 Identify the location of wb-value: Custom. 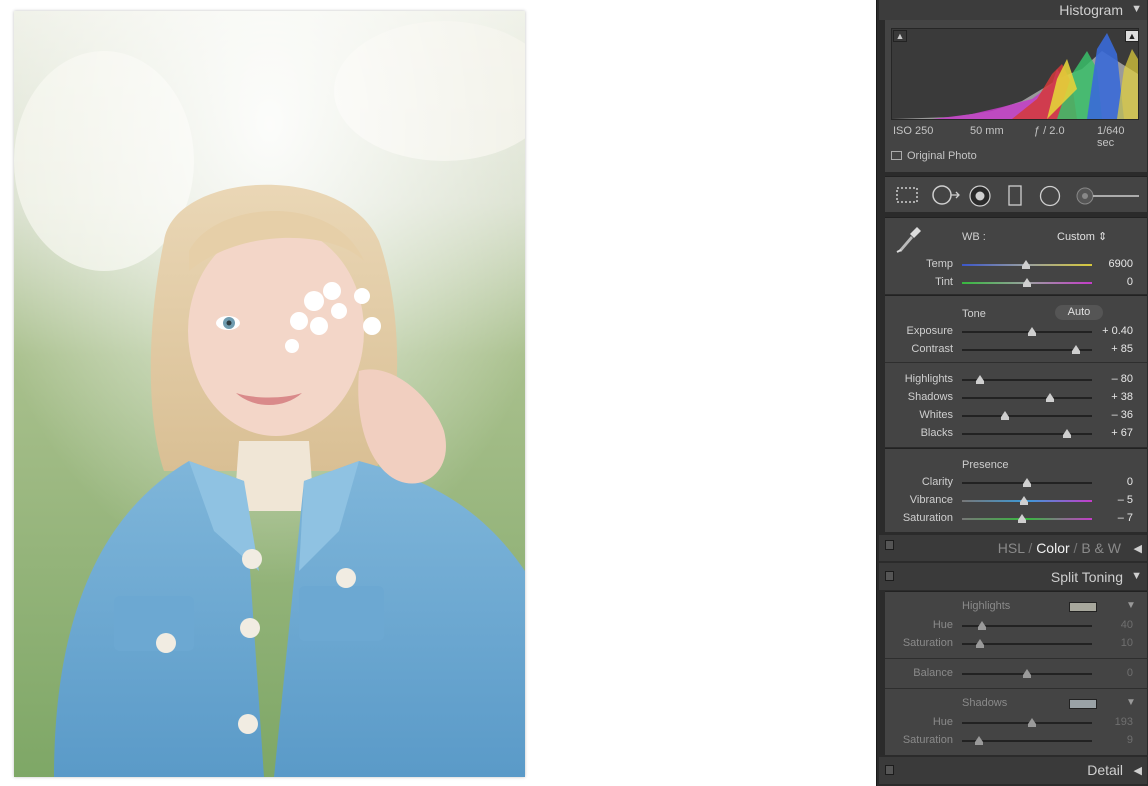
(1076, 237).